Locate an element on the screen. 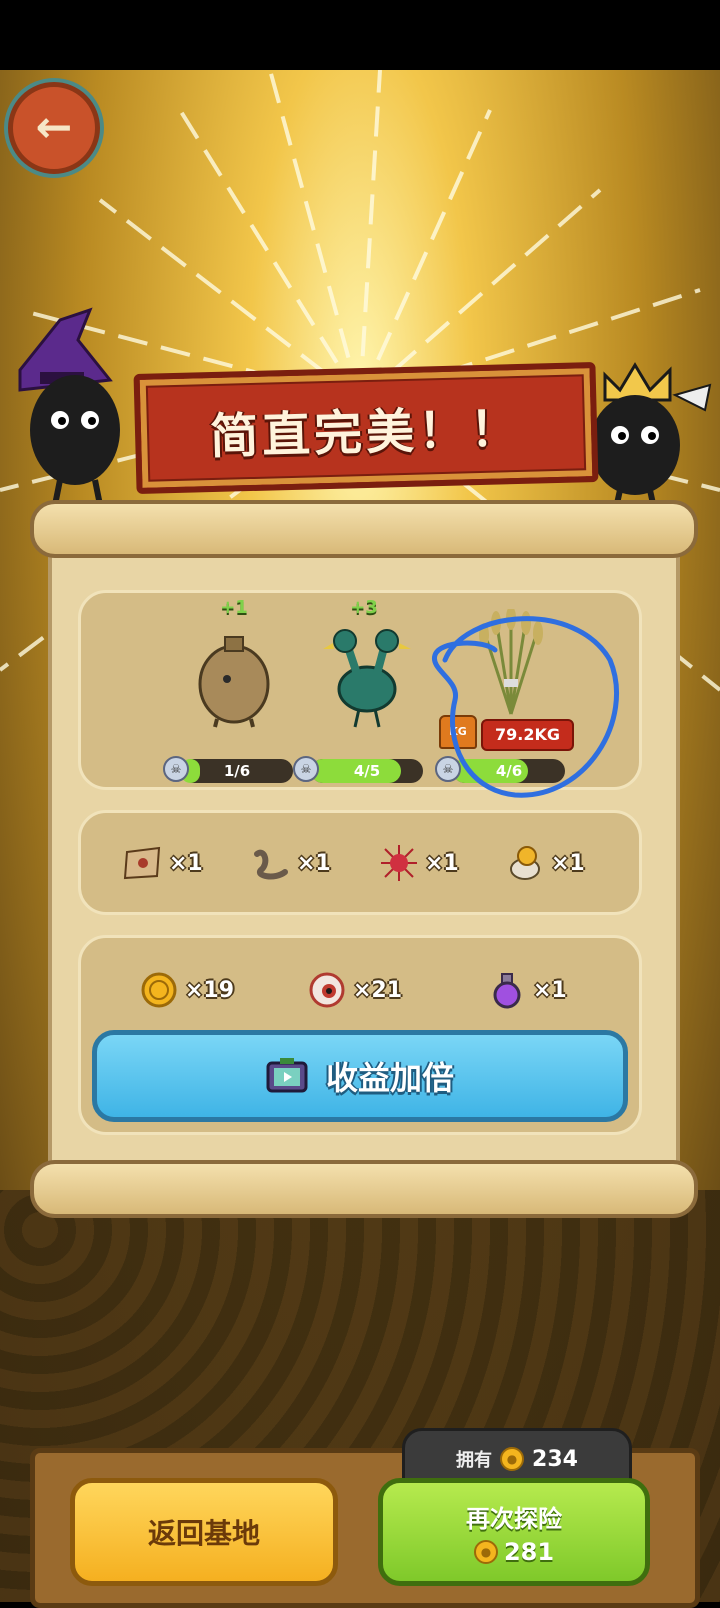 This screenshot has height=1608, width=720. explore-cost-value: 281 is located at coordinates (529, 1551).